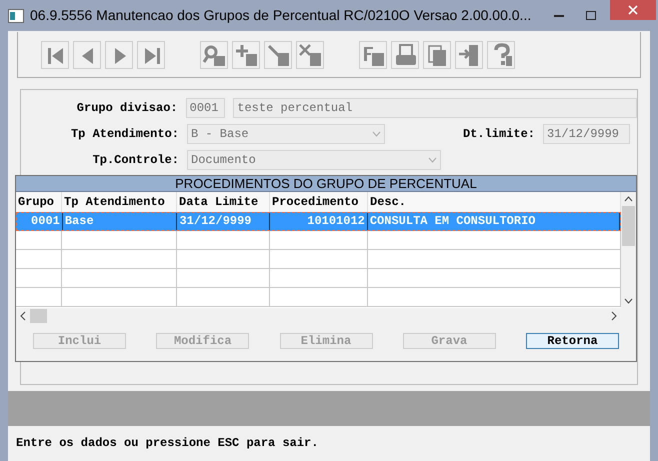 The image size is (658, 461). What do you see at coordinates (135, 160) in the screenshot?
I see `field-label: Tp.Controle:` at bounding box center [135, 160].